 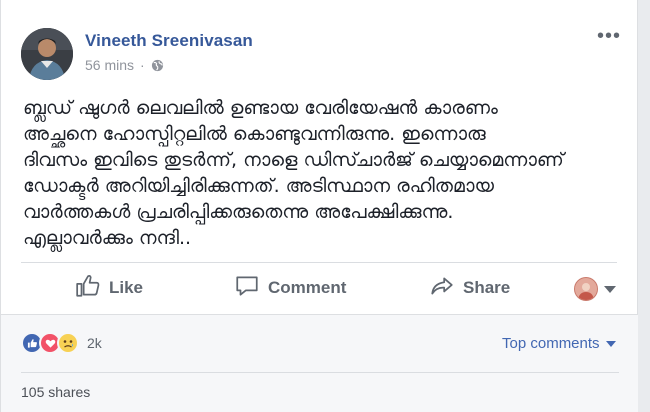 What do you see at coordinates (644, 206) in the screenshot?
I see `page-background` at bounding box center [644, 206].